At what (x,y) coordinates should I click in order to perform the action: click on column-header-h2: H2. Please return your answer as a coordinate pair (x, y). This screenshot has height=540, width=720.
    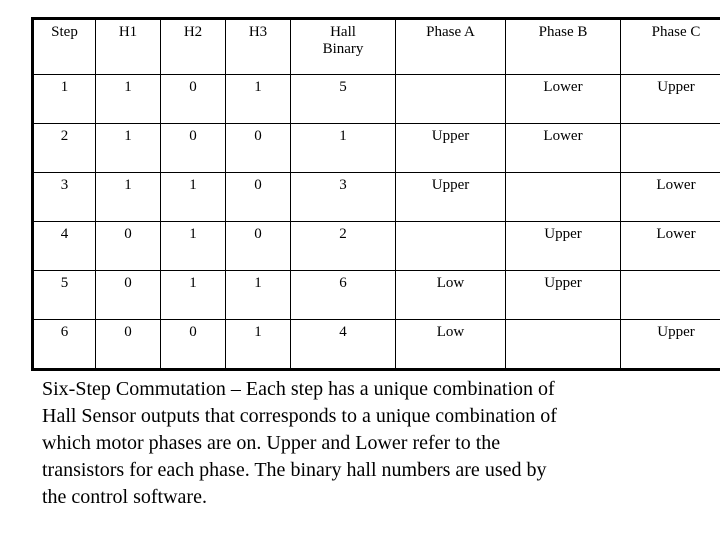
    Looking at the image, I should click on (193, 46).